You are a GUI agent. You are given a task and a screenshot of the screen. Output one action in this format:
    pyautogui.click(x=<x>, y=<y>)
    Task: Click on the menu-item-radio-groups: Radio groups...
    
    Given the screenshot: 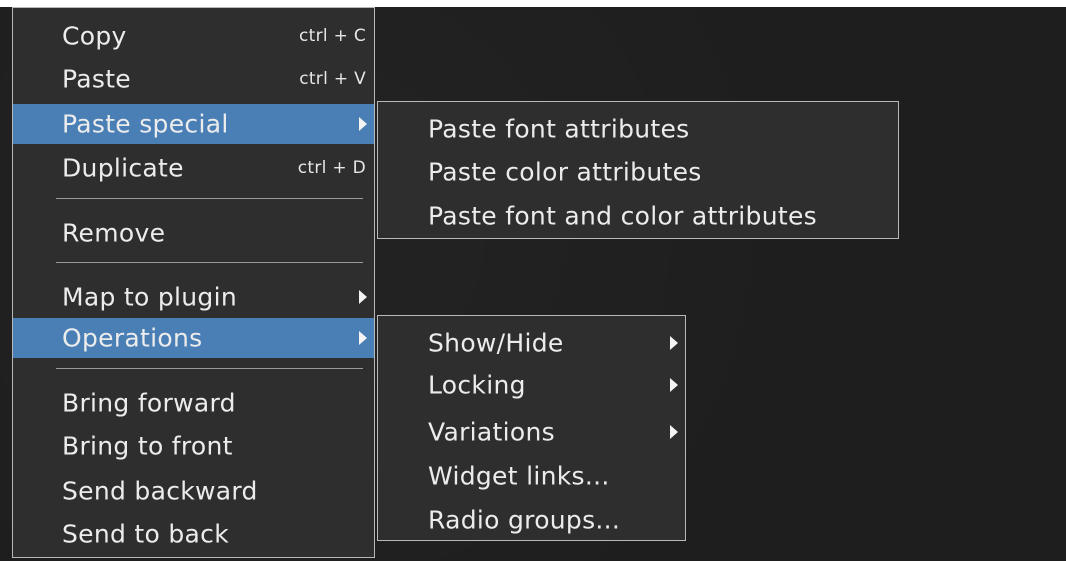 What is the action you would take?
    pyautogui.click(x=531, y=520)
    